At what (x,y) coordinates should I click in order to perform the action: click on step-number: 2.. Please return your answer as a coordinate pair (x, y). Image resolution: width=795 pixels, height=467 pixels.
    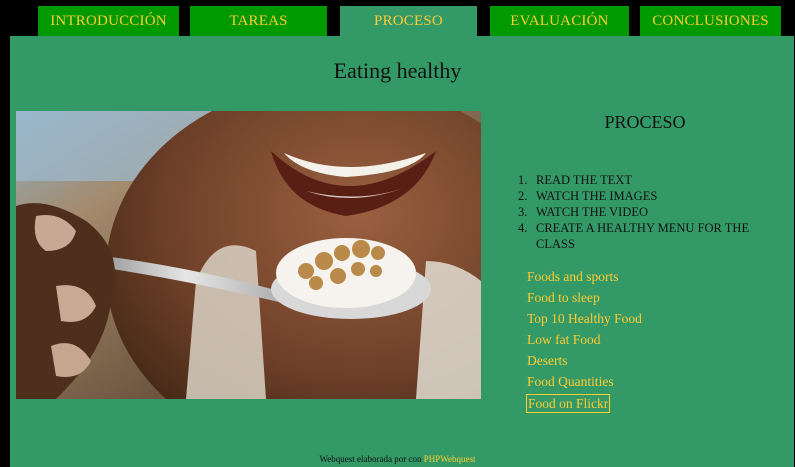
    Looking at the image, I should click on (523, 196).